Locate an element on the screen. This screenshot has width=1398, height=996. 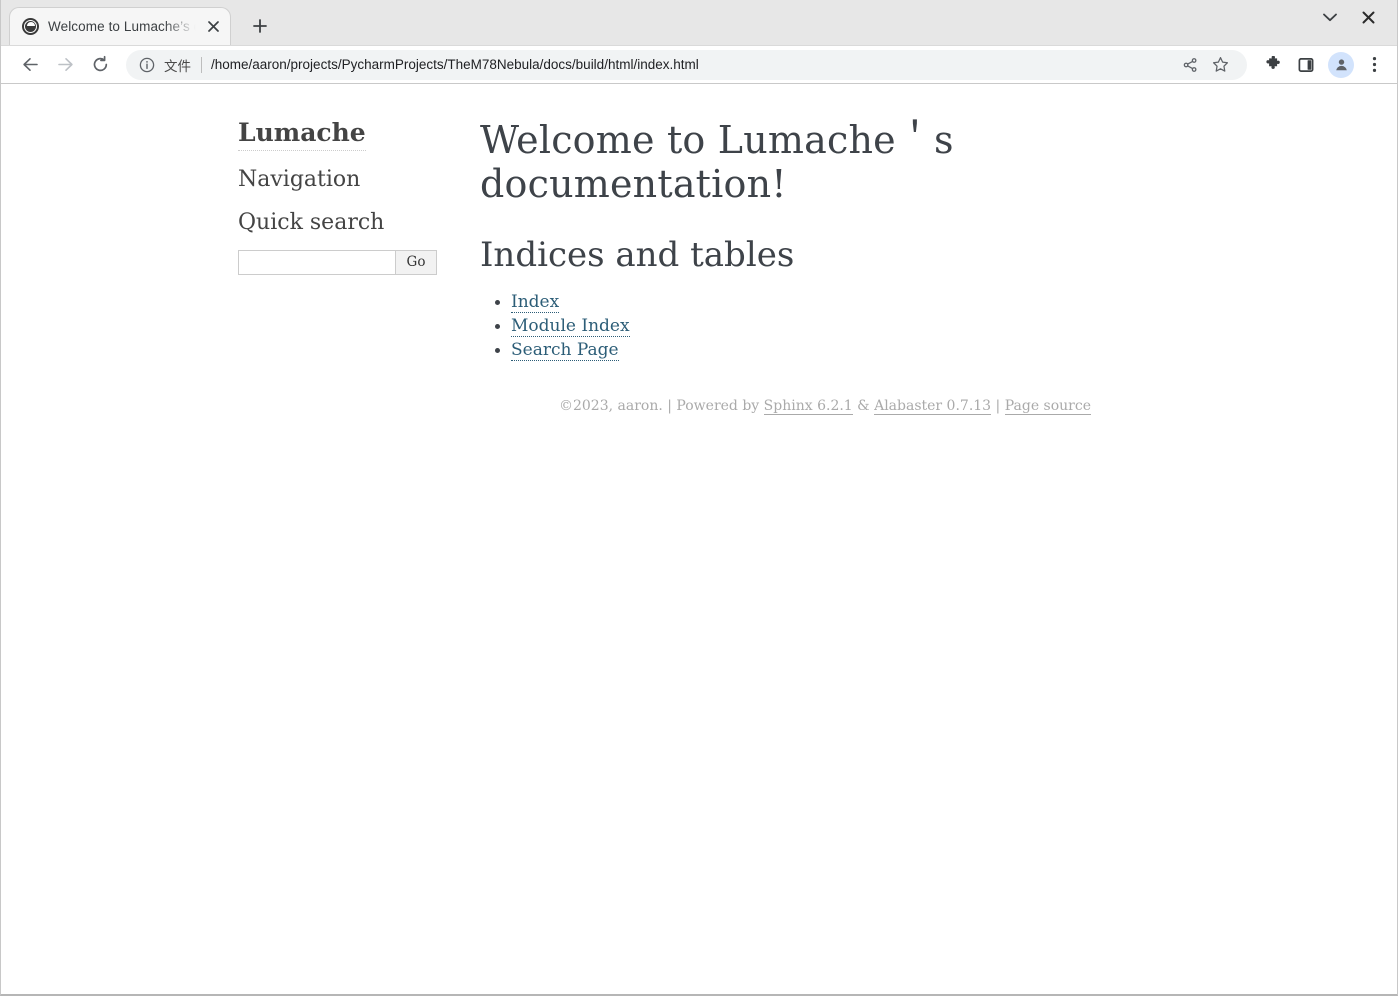
reload-button is located at coordinates (100, 65).